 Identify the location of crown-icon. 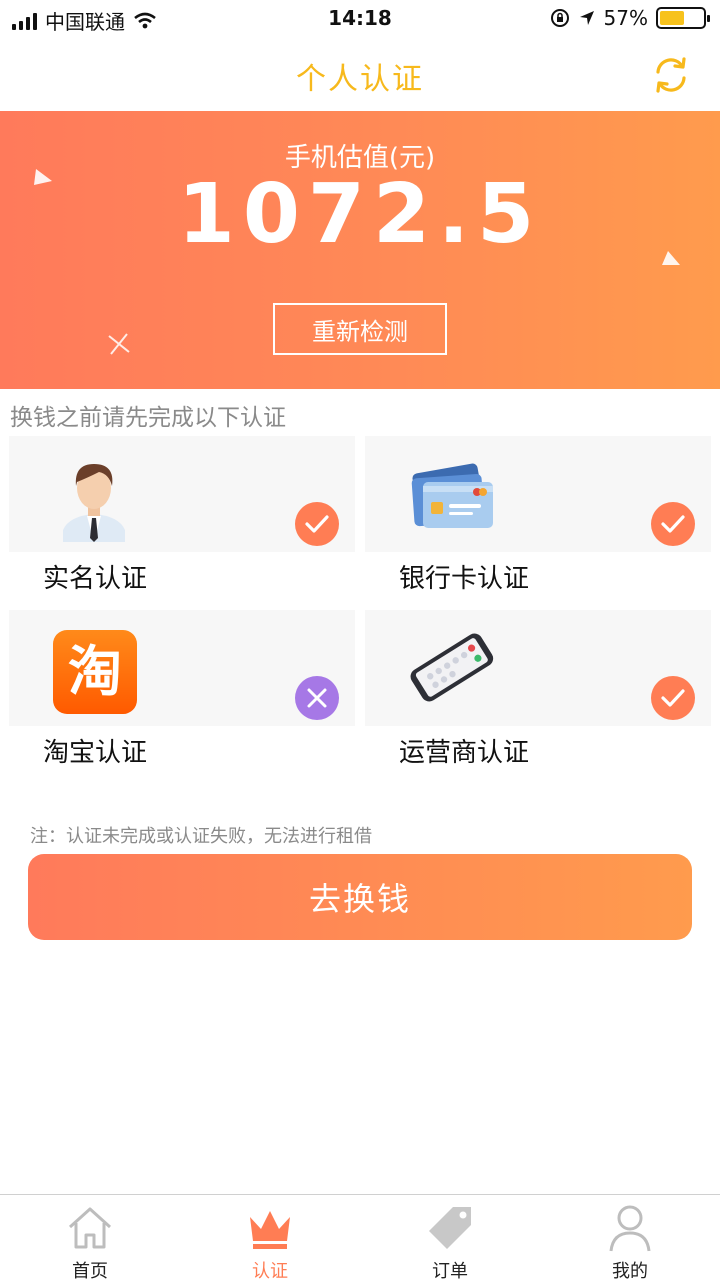
(270, 1230).